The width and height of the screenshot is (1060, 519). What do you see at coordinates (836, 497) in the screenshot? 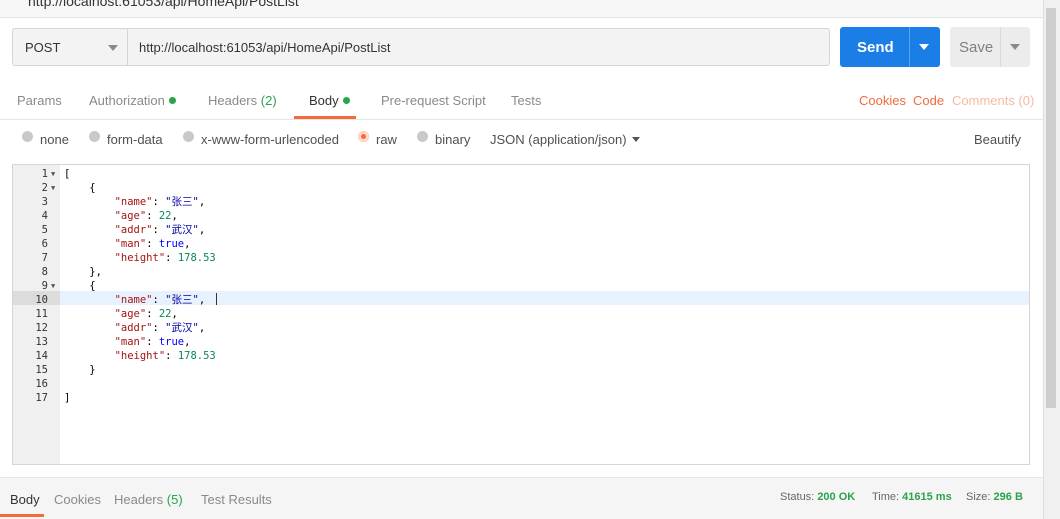
I see `status-value: 200 OK` at bounding box center [836, 497].